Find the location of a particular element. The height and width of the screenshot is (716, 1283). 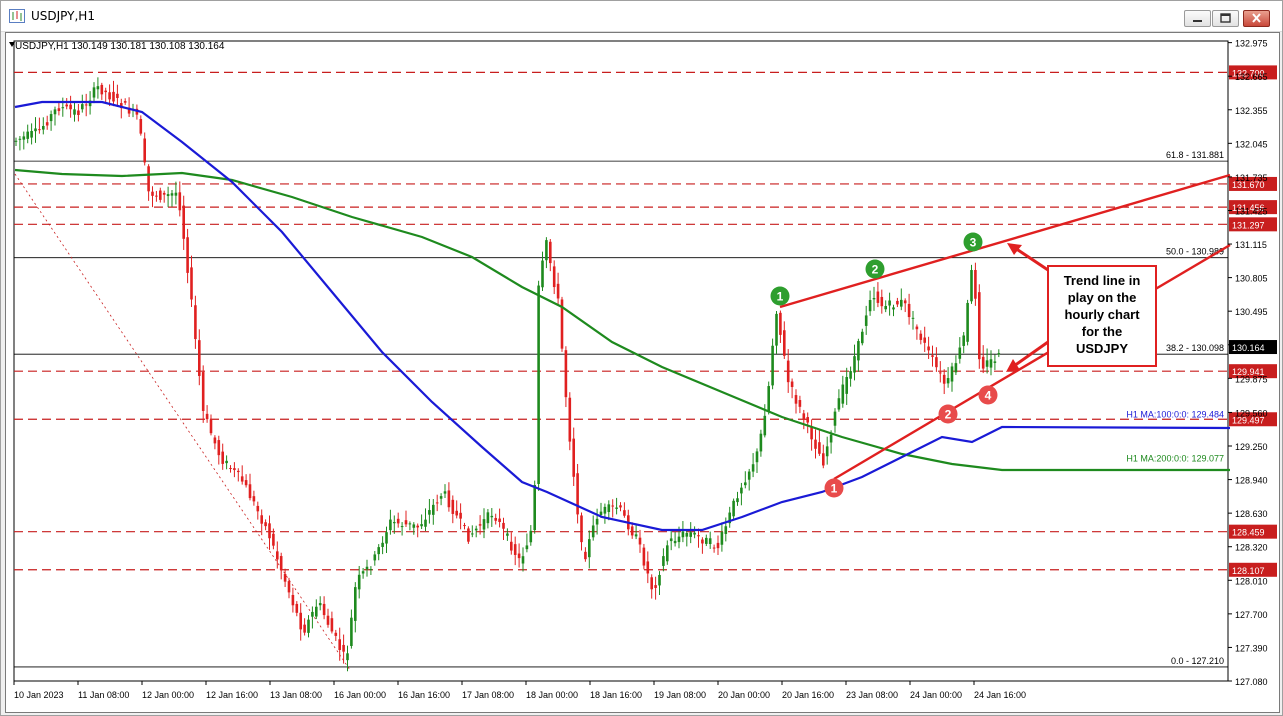

level-price-label: 131.297 is located at coordinates (1248, 225).